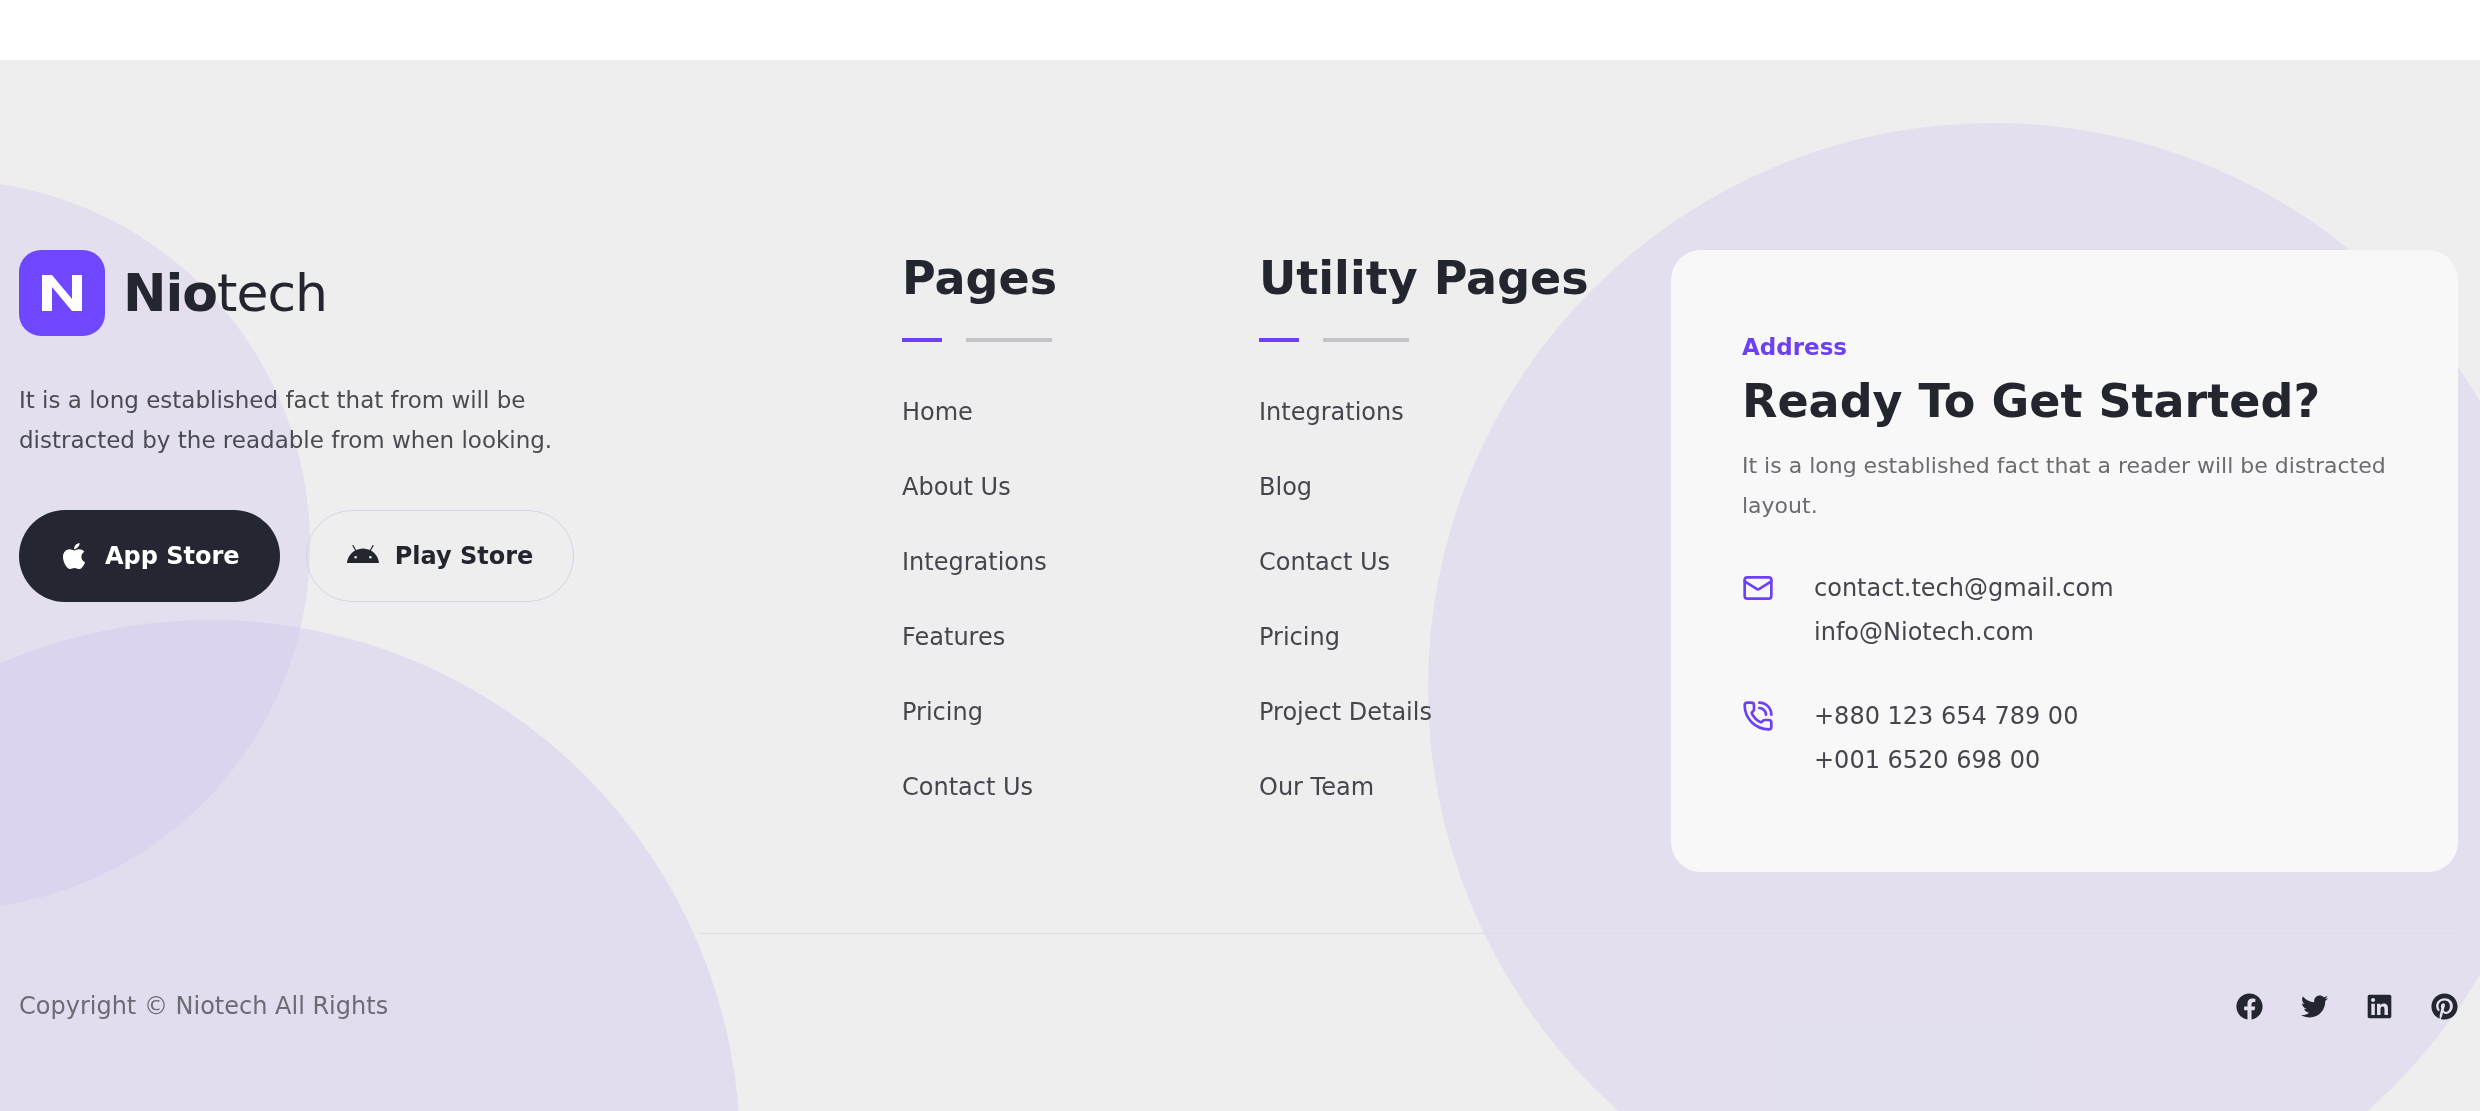 The width and height of the screenshot is (2480, 1111). Describe the element at coordinates (204, 1006) in the screenshot. I see `copyright-text: Copyright © Niotech All Rights` at that location.